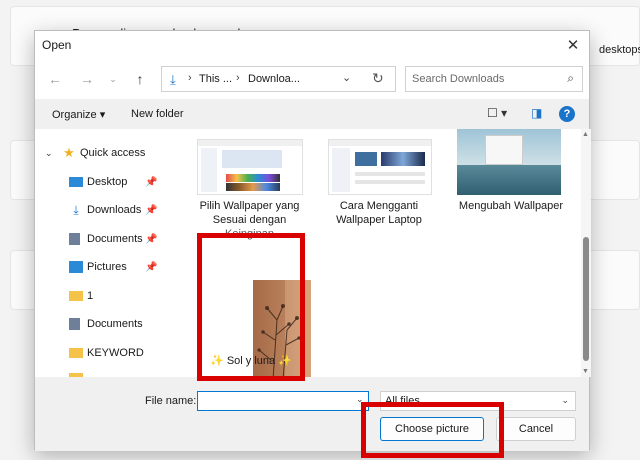 This screenshot has height=460, width=640. I want to click on recent-locations-button: ⌄, so click(113, 79).